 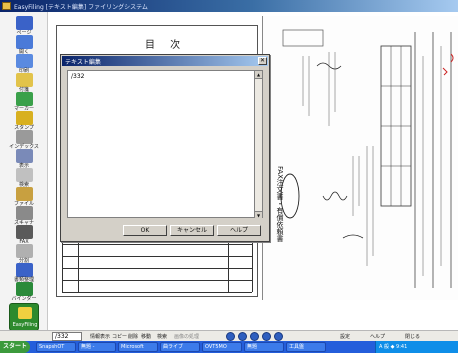 What do you see at coordinates (278, 336) in the screenshot?
I see `nav-last-icon` at bounding box center [278, 336].